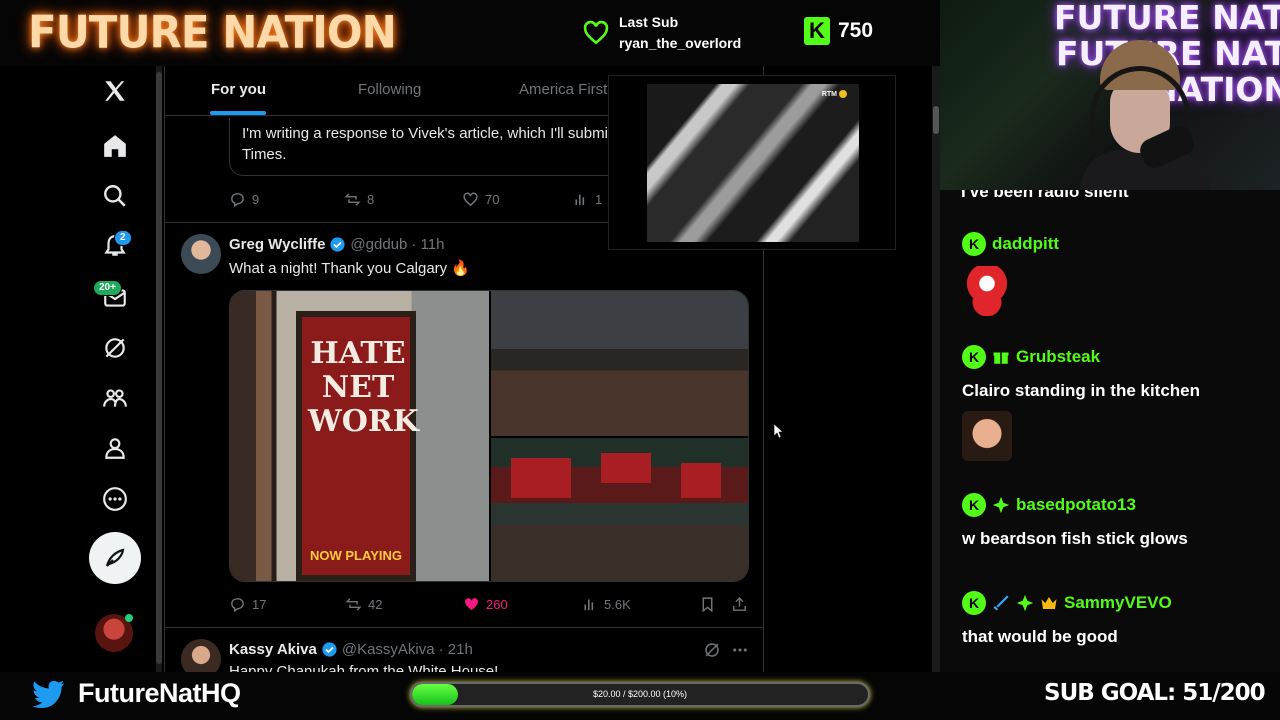 The width and height of the screenshot is (1280, 720). Describe the element at coordinates (427, 244) in the screenshot. I see `tweet-time: · 11h` at that location.